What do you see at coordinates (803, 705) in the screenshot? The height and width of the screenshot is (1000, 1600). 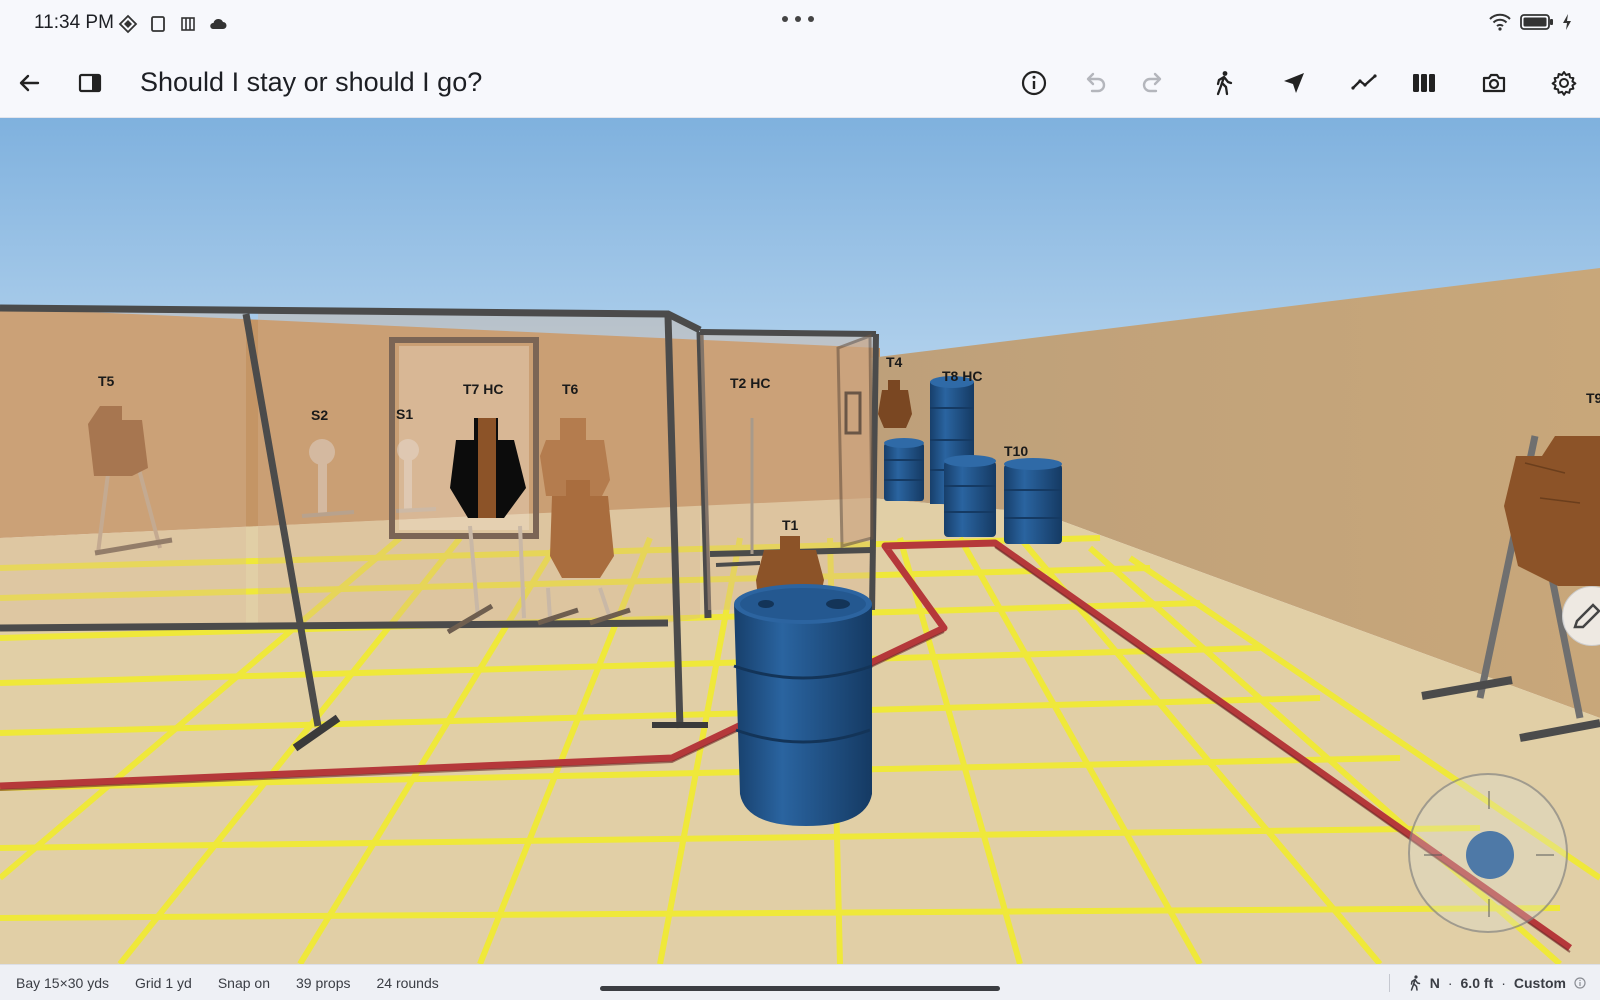 I see `barrel-foreground` at bounding box center [803, 705].